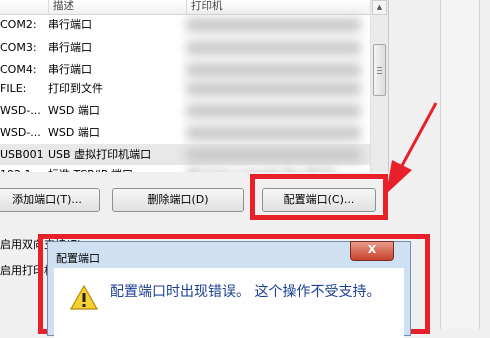 The image size is (490, 338). What do you see at coordinates (84, 297) in the screenshot?
I see `warning-icon` at bounding box center [84, 297].